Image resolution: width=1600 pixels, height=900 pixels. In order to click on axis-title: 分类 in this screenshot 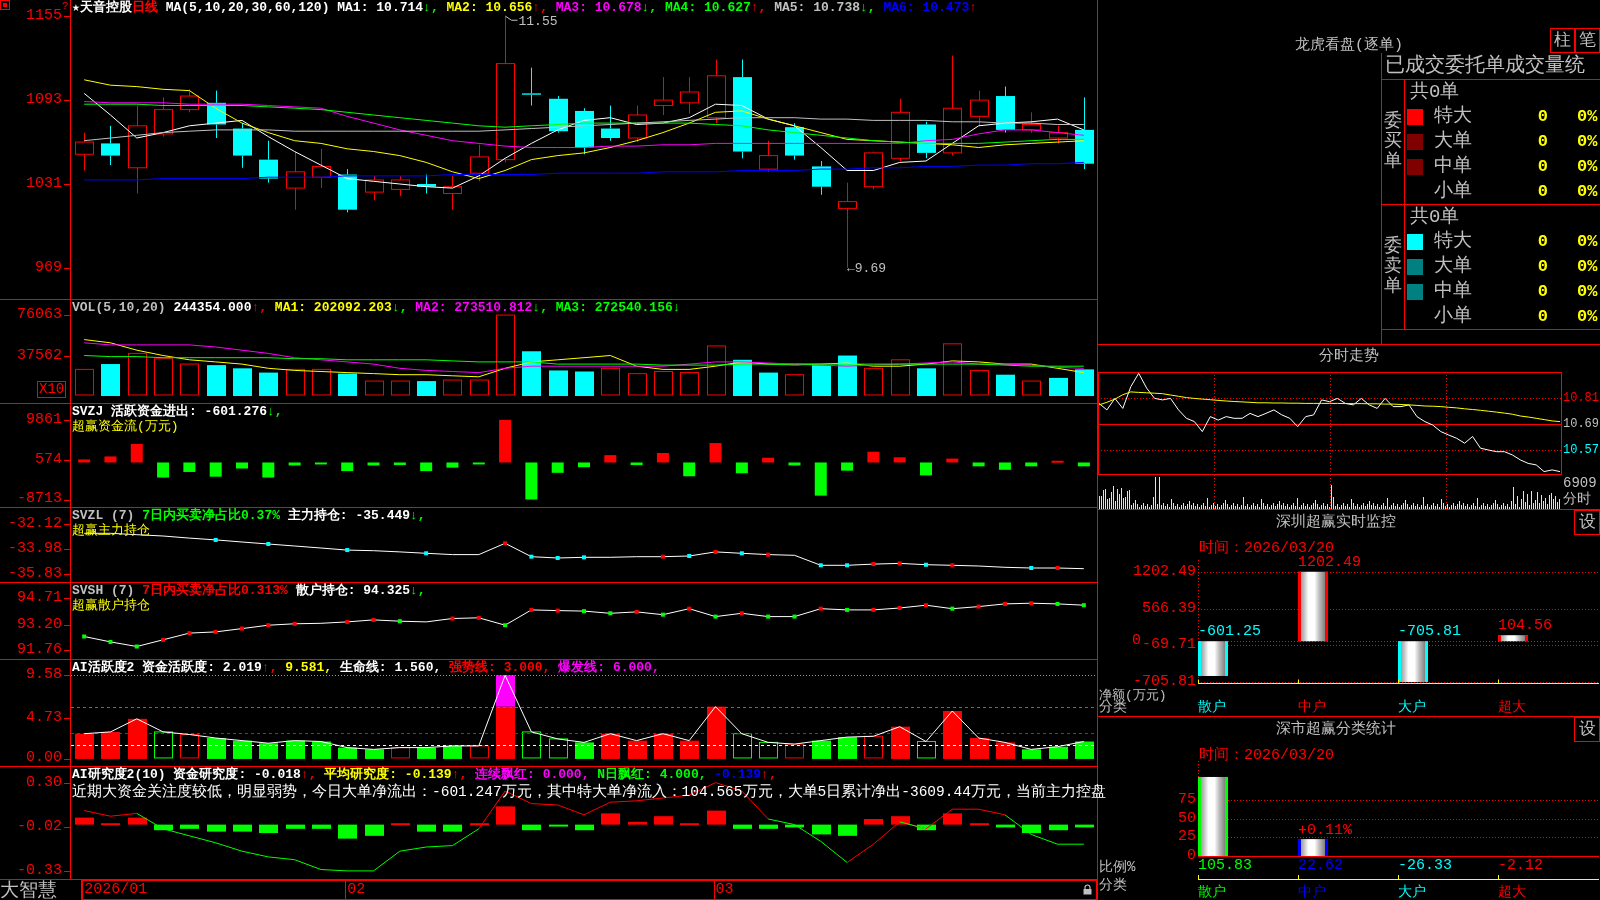, I will do `click(1113, 885)`.